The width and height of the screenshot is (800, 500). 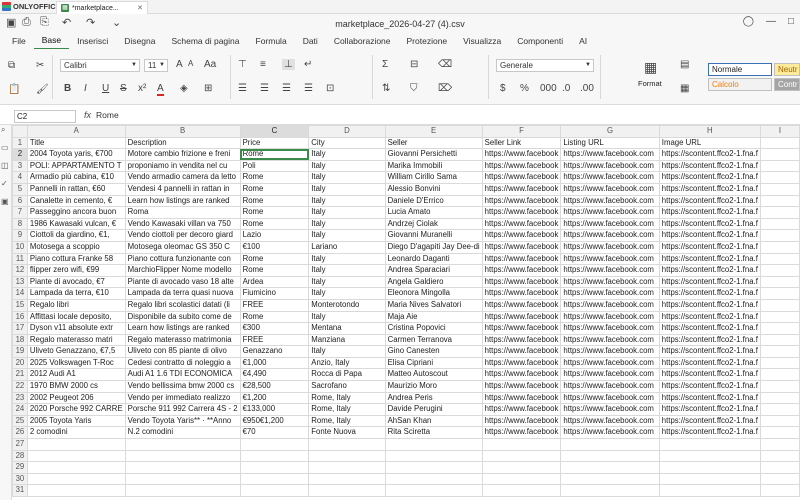 What do you see at coordinates (521, 467) in the screenshot?
I see `cell-f29` at bounding box center [521, 467].